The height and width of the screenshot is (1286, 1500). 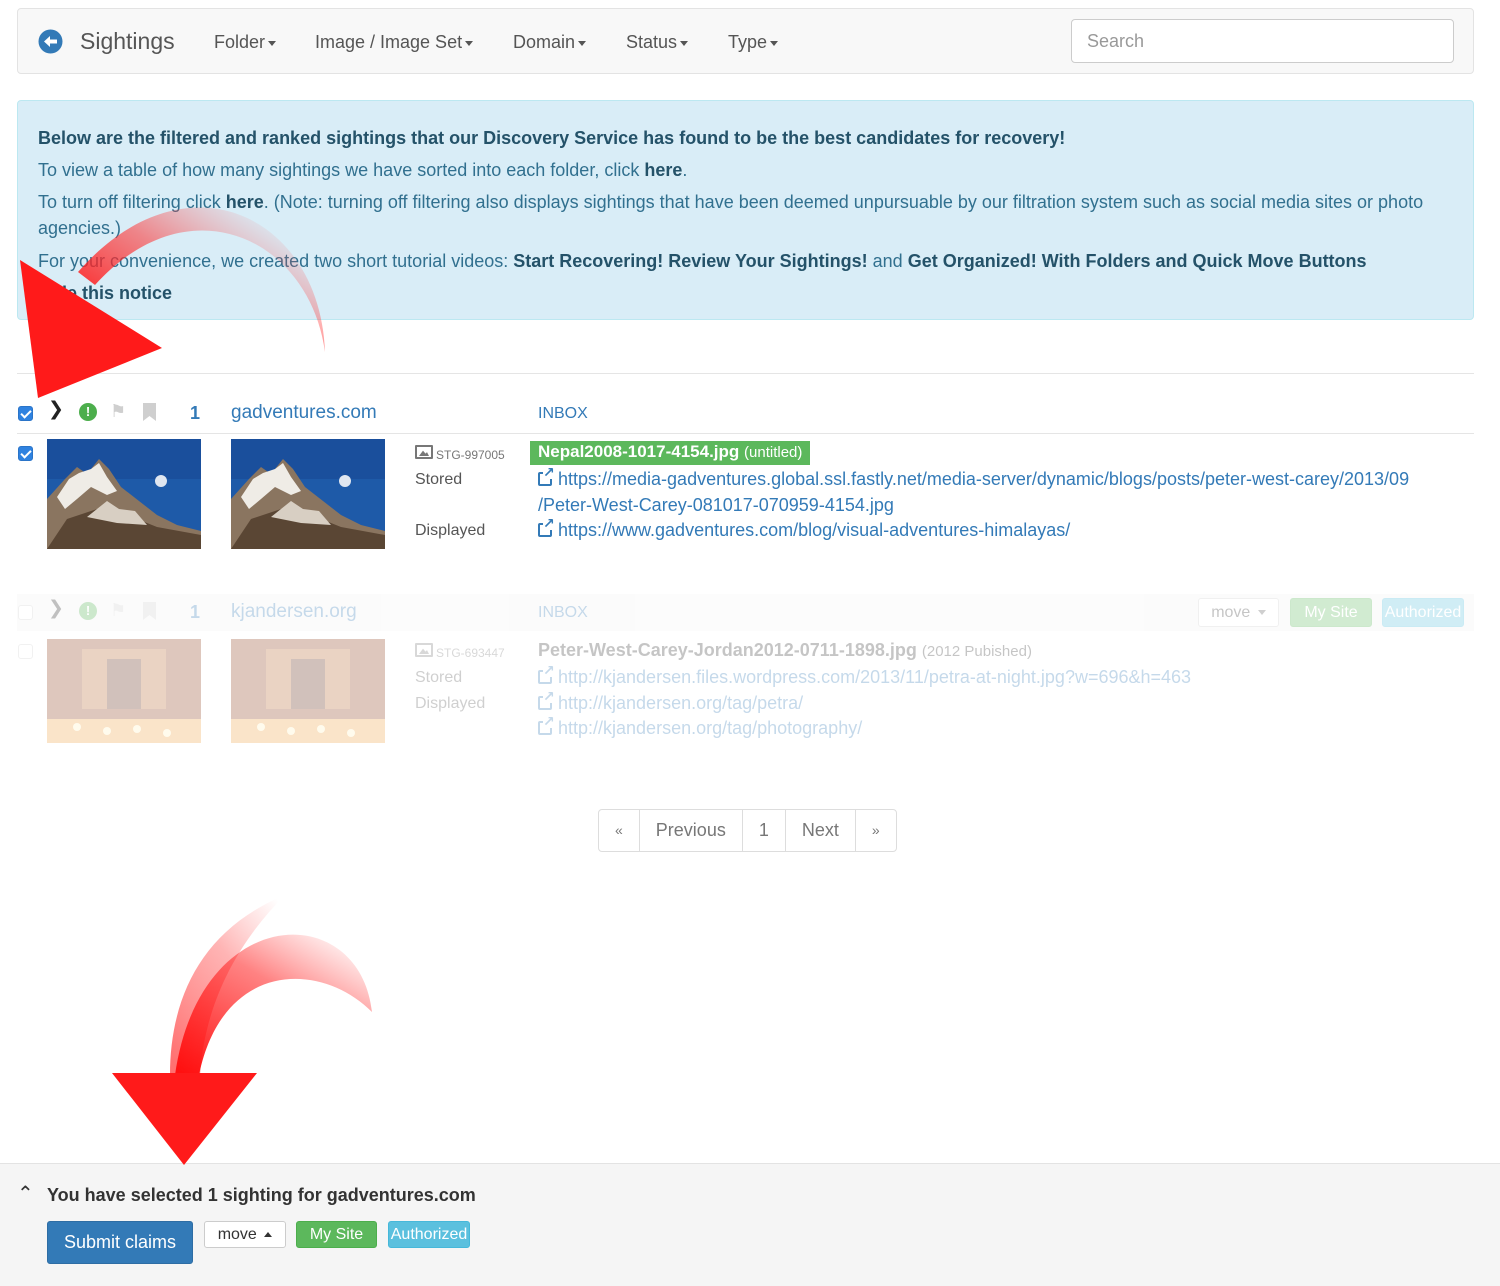 I want to click on status-dropdown: Status, so click(x=657, y=42).